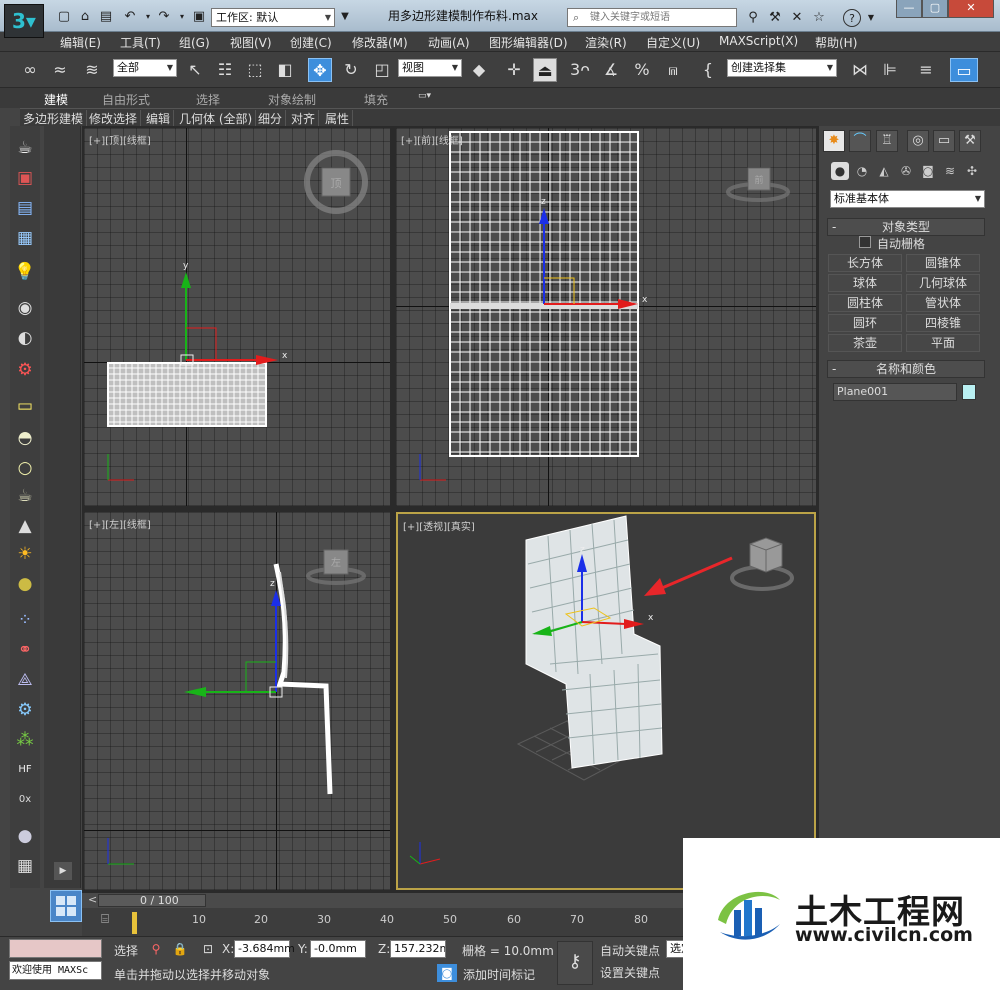 This screenshot has height=990, width=1000. I want to click on key-icon: ⚷, so click(575, 963).